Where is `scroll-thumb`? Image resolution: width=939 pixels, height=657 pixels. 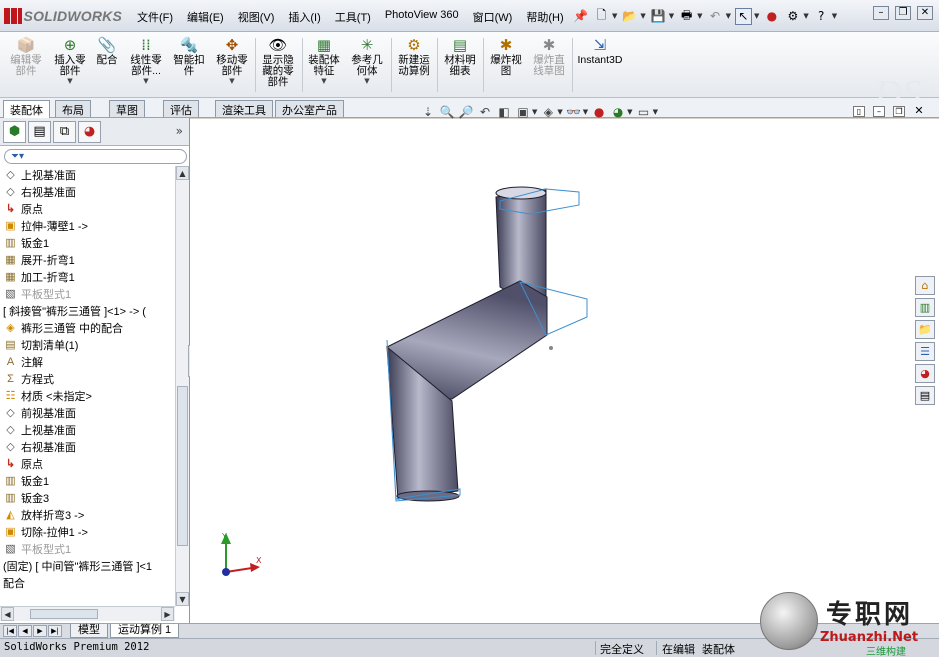
scroll-thumb is located at coordinates (182, 466).